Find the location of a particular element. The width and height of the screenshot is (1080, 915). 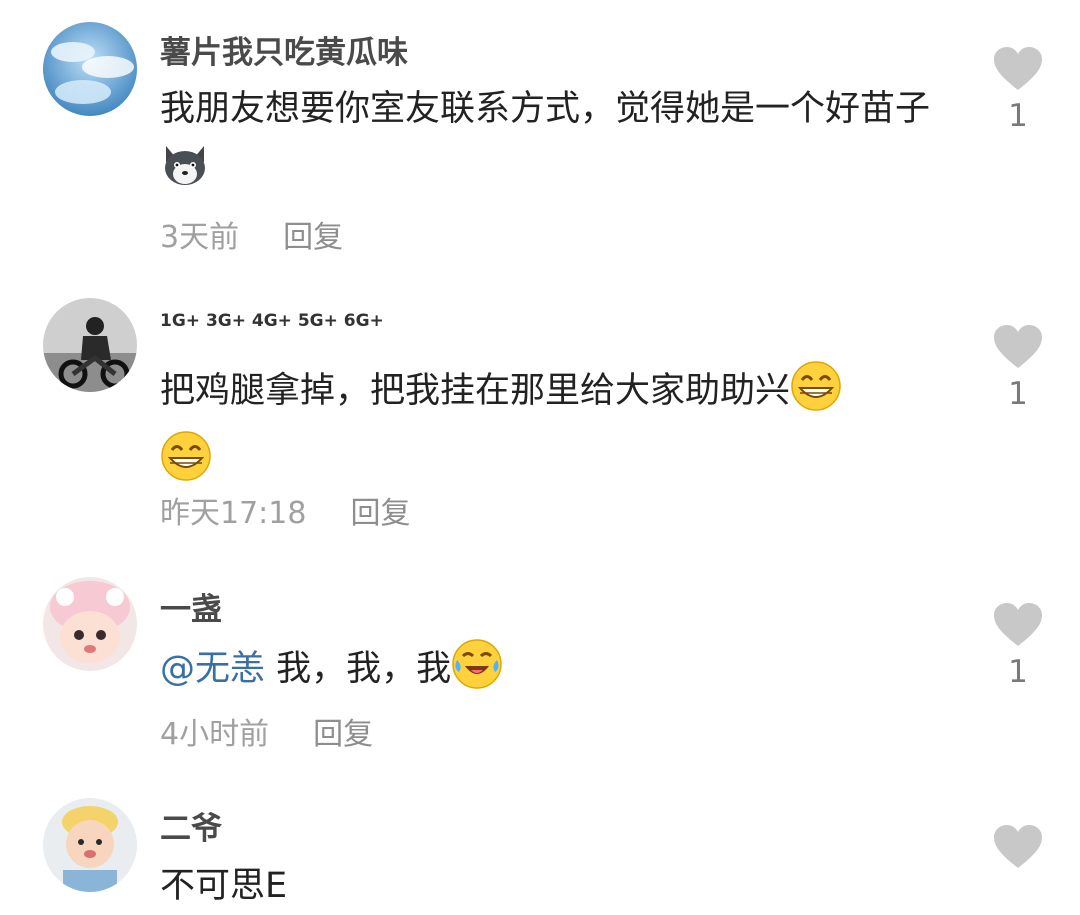

comment-body: 把鸡腿拿掉，把我挂在那里给大家助助兴 is located at coordinates (475, 391).